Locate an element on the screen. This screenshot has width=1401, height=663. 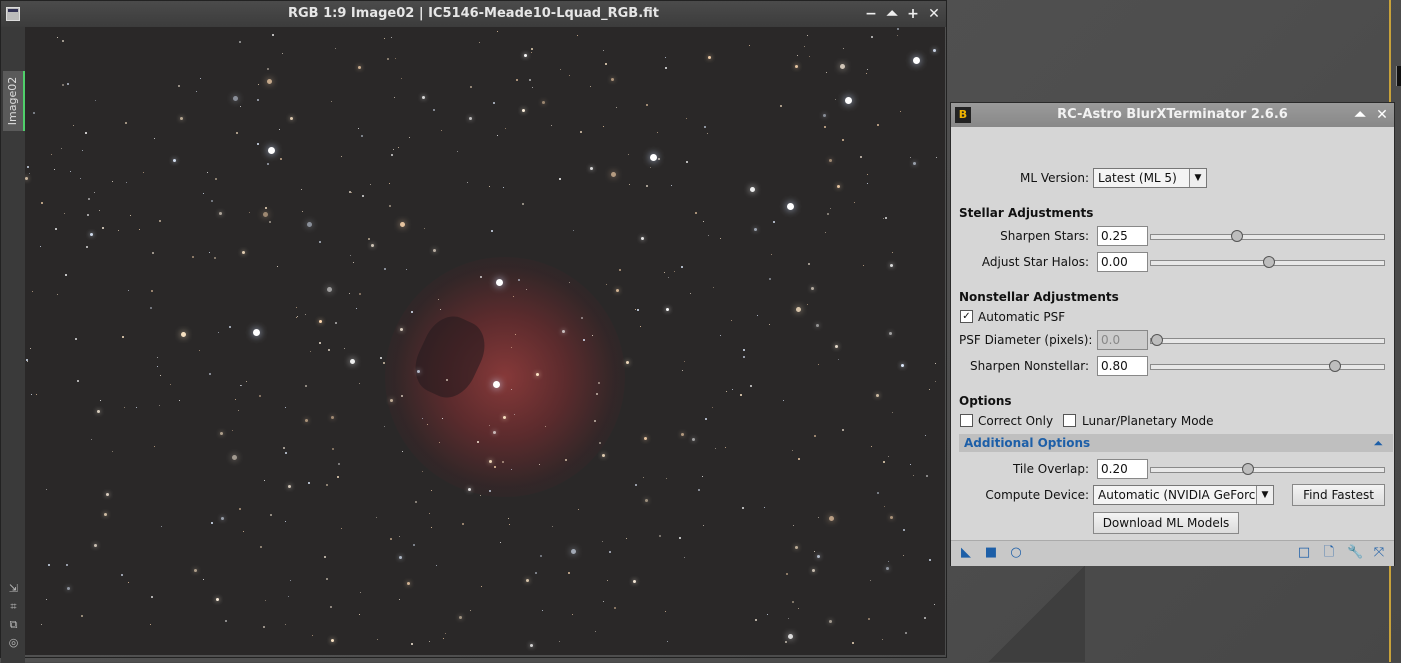
minimize-button: − is located at coordinates (871, 14).